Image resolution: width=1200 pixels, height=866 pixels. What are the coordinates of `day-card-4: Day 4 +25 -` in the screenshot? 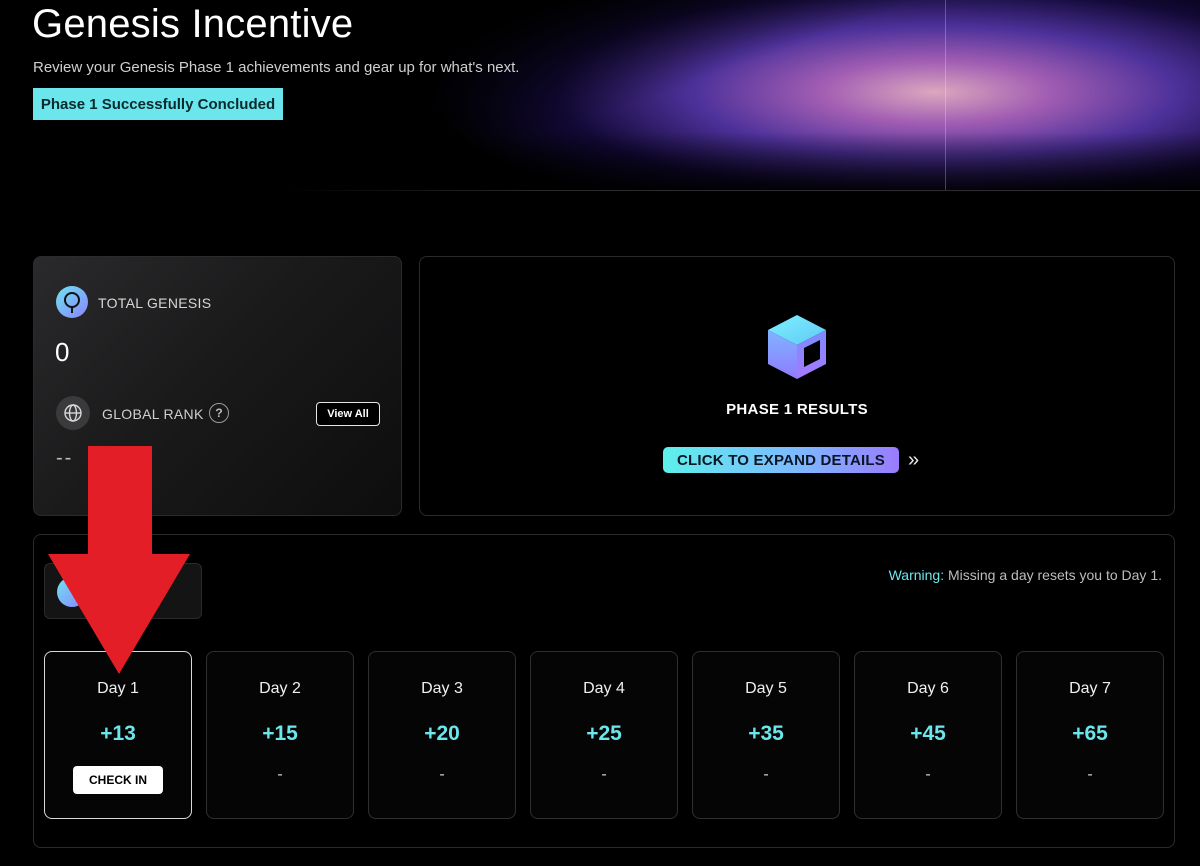 It's located at (604, 735).